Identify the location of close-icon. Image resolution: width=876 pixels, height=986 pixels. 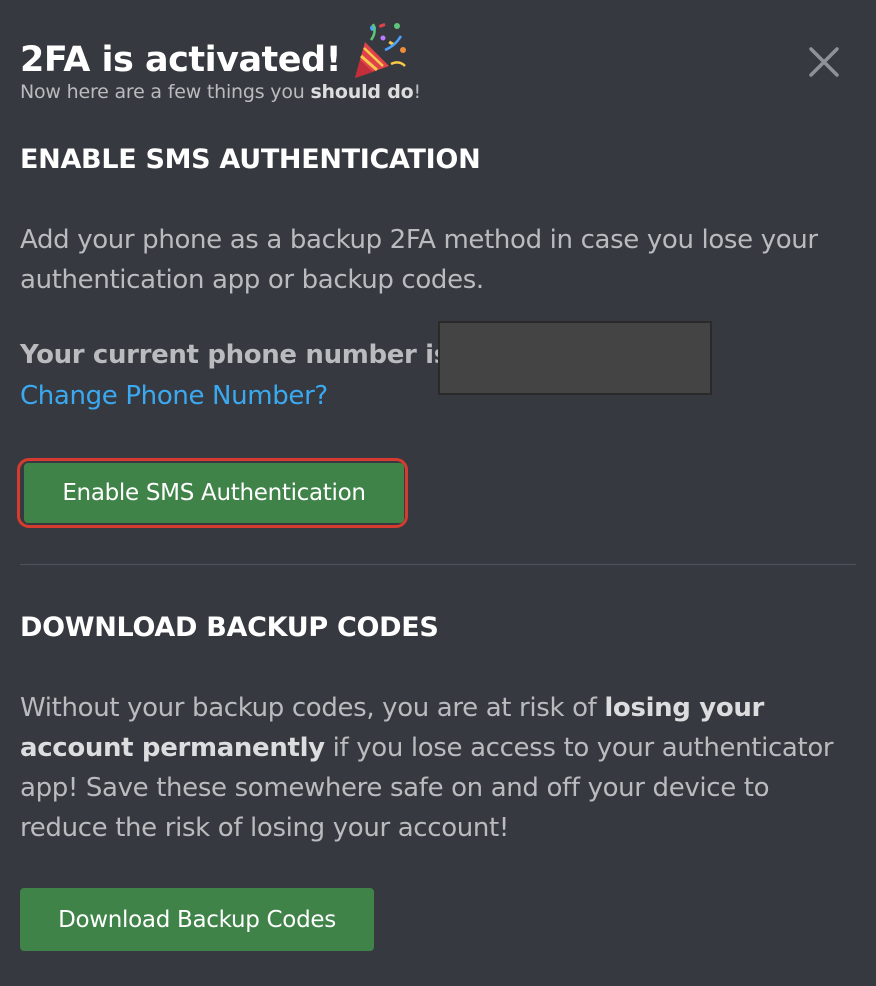
(824, 62).